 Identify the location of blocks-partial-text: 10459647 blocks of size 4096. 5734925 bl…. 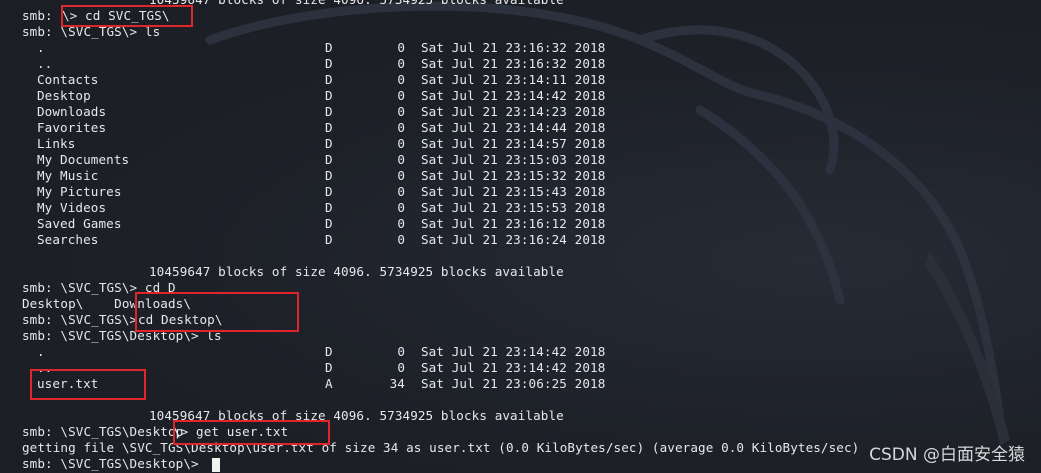
(356, 4).